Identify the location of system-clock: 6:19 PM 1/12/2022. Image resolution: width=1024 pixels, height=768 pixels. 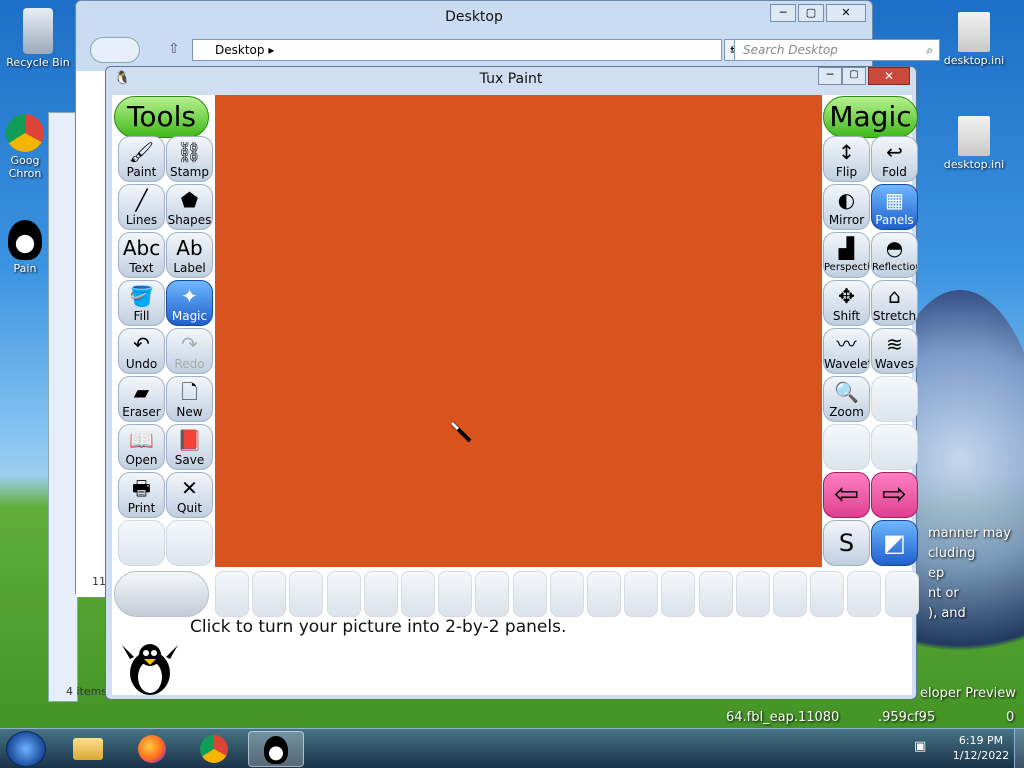
(981, 748).